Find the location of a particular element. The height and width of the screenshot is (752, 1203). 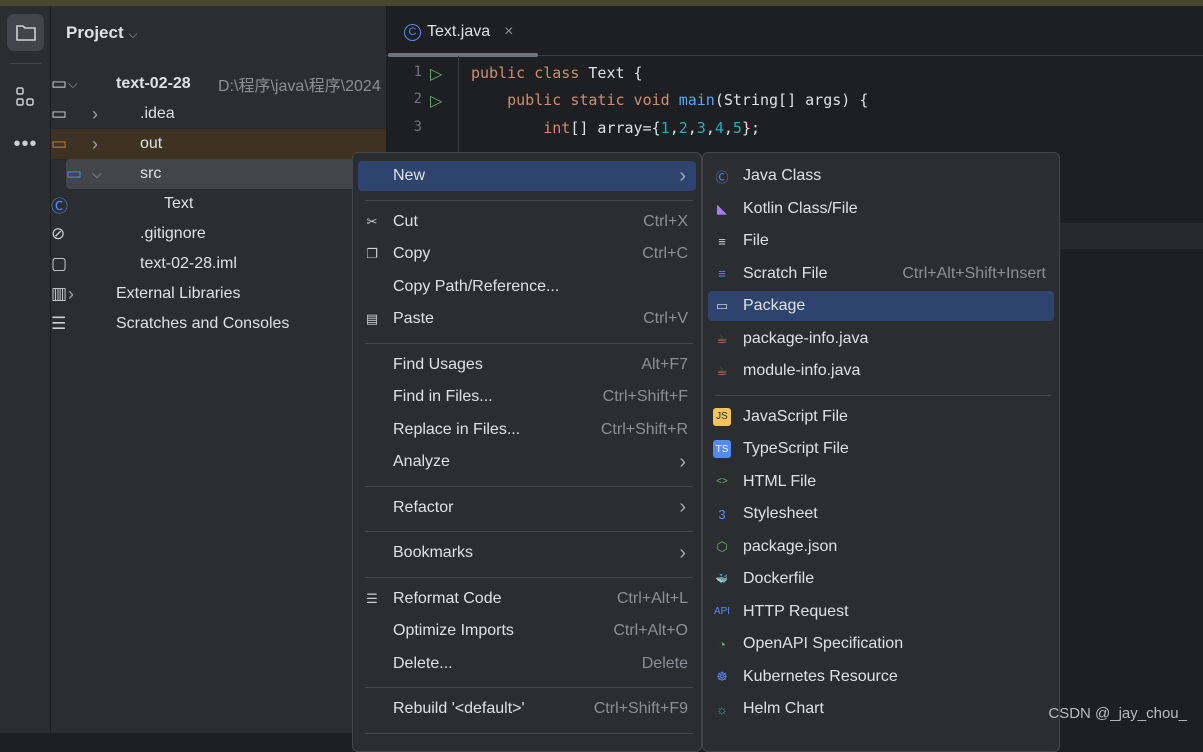

editor-tab-bar: C Text.java × is located at coordinates (794, 31).